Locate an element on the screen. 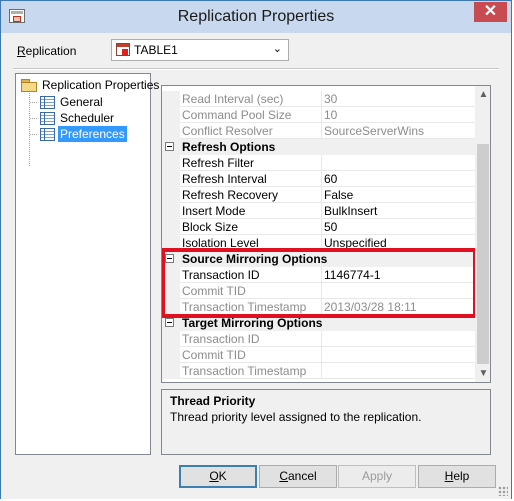 Image resolution: width=514 pixels, height=501 pixels. category-label: Target Mirroring Options is located at coordinates (252, 323).